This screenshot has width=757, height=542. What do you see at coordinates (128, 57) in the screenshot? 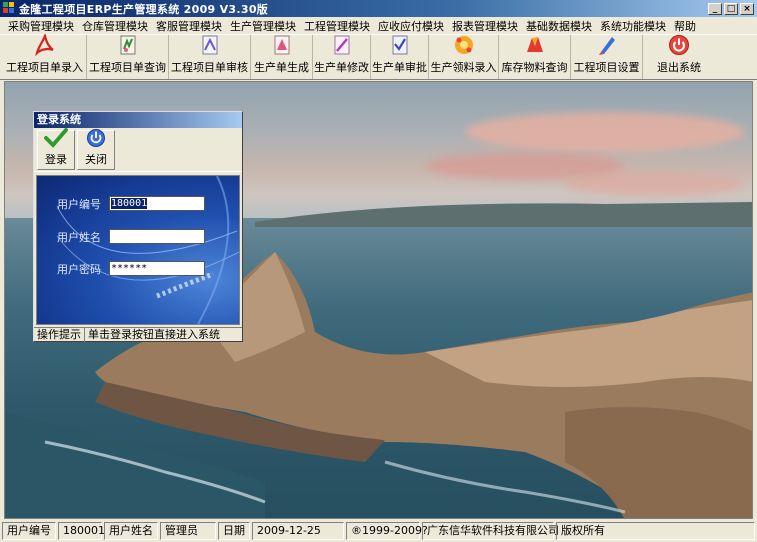
I see `toolbar-project-query-button: 工程项目单查询` at bounding box center [128, 57].